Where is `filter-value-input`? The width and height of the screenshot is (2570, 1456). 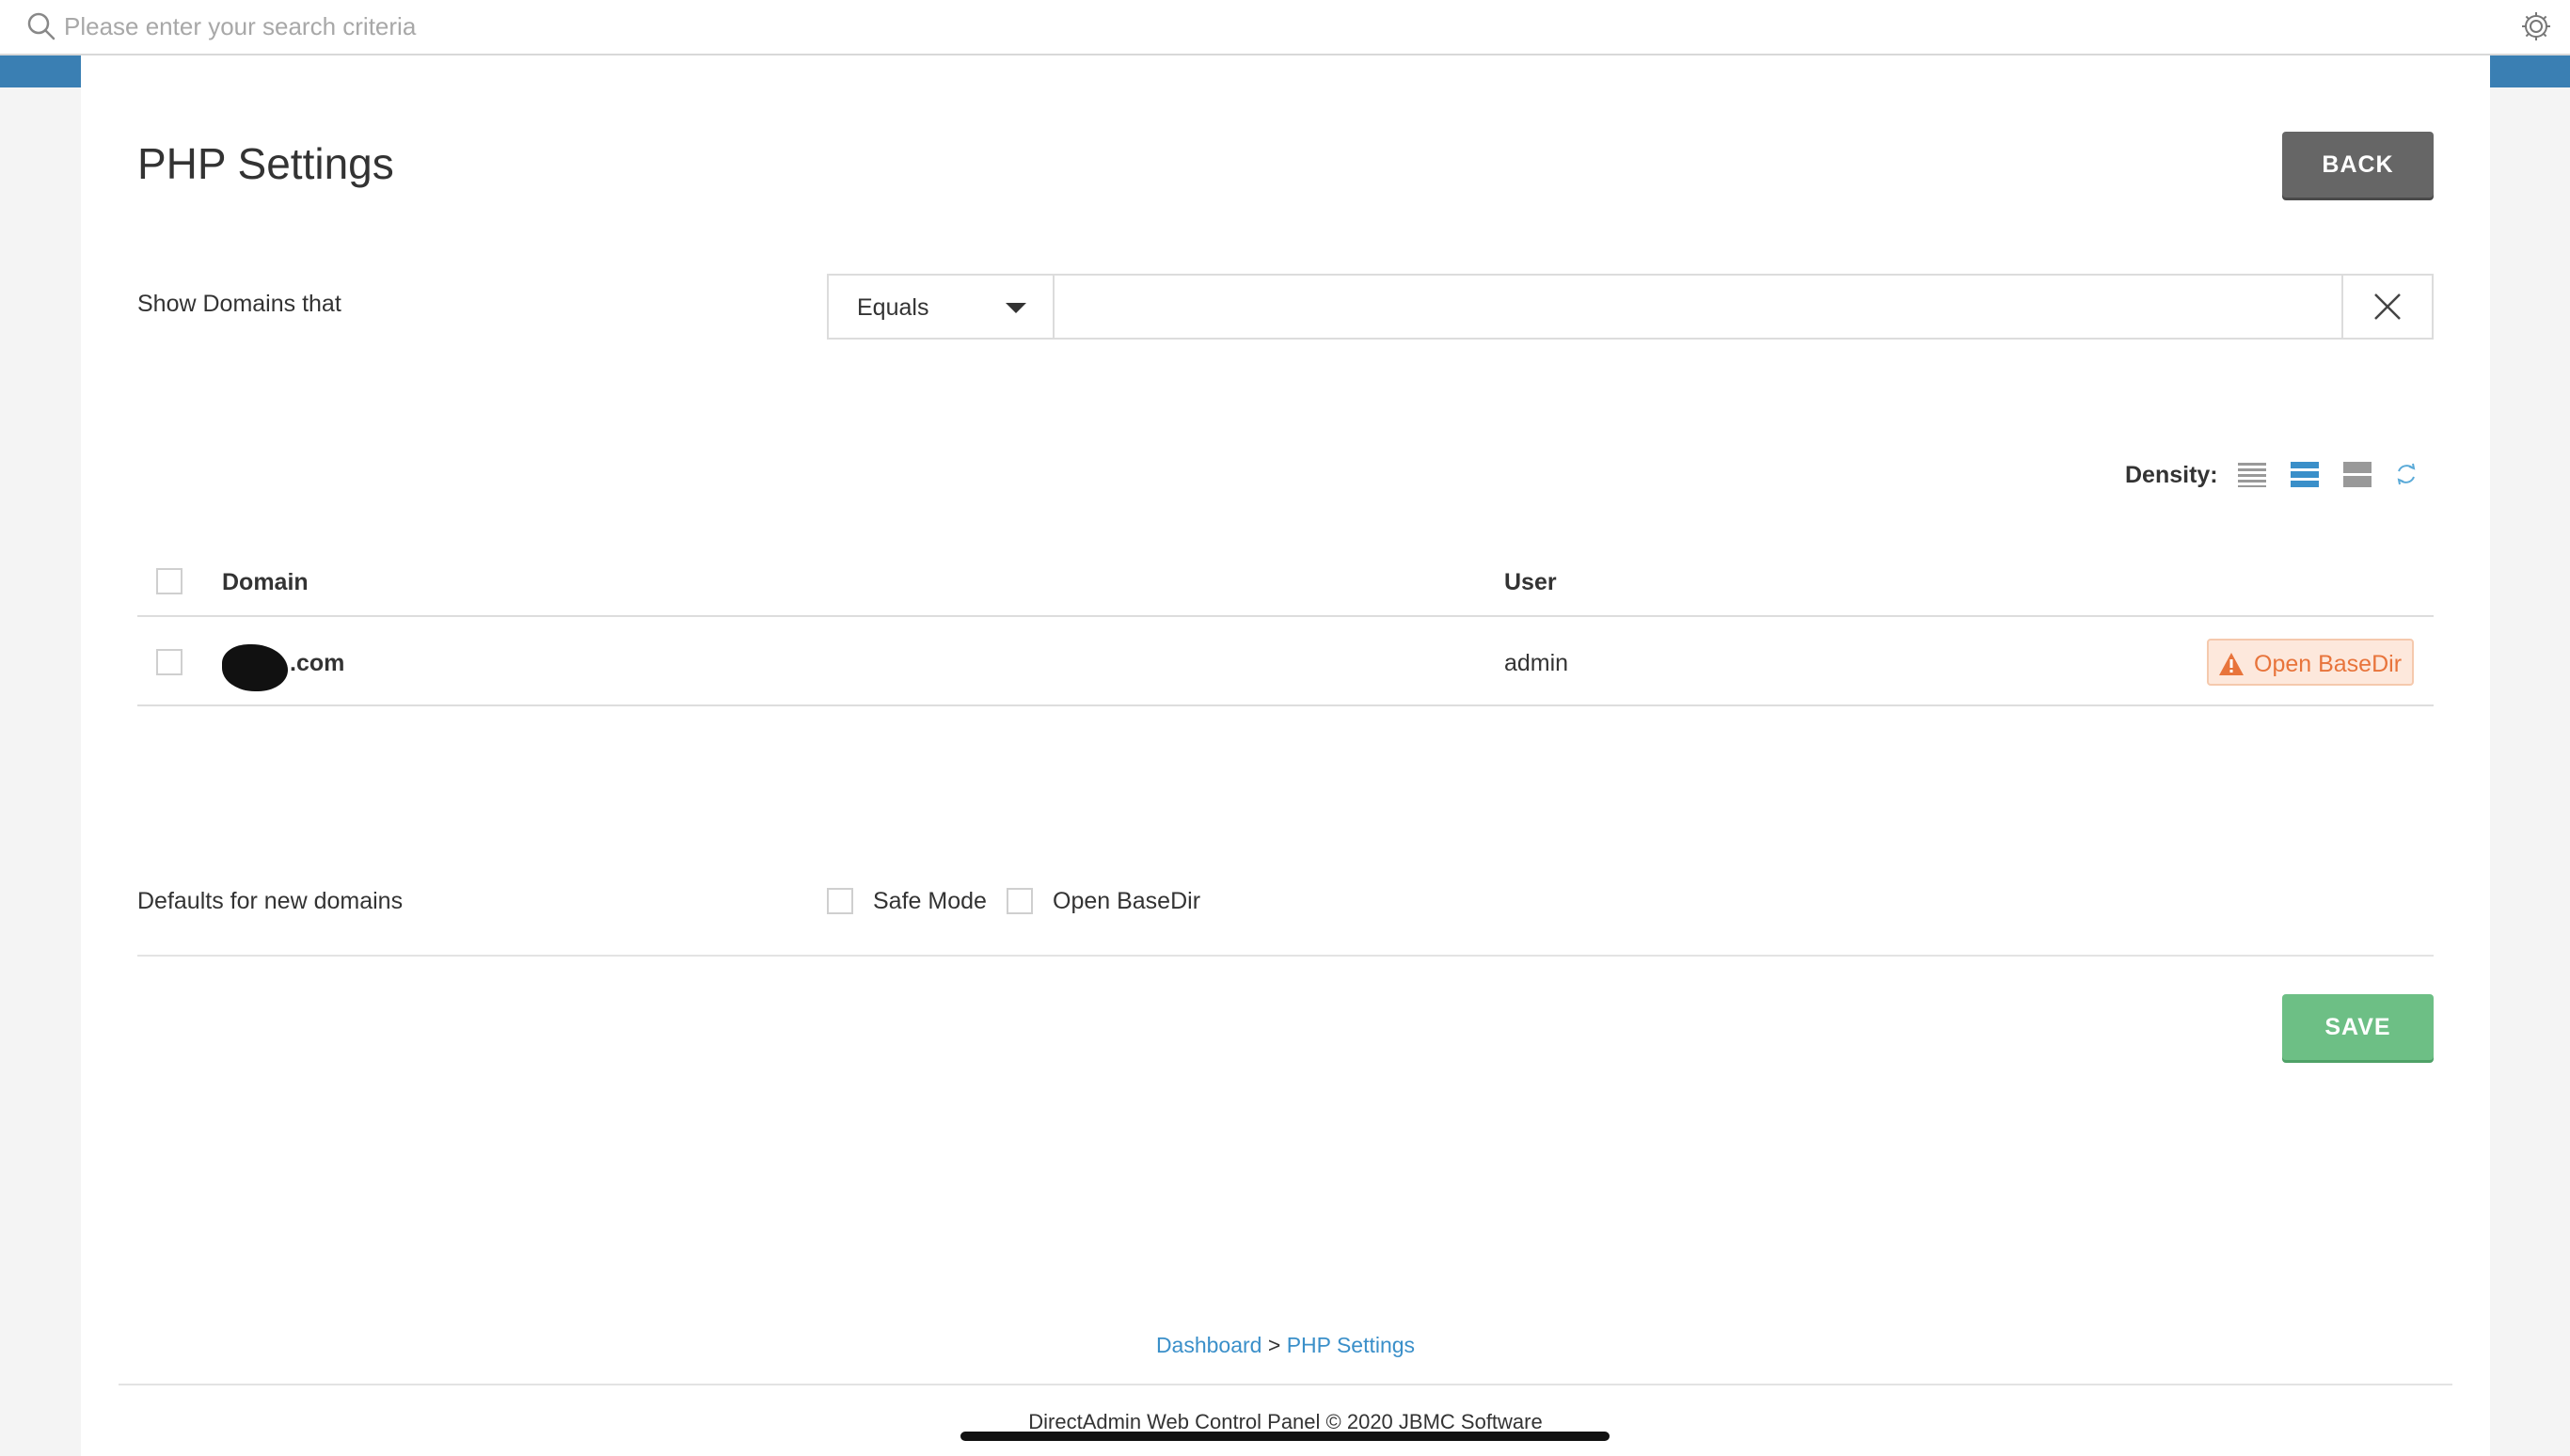 filter-value-input is located at coordinates (1701, 307).